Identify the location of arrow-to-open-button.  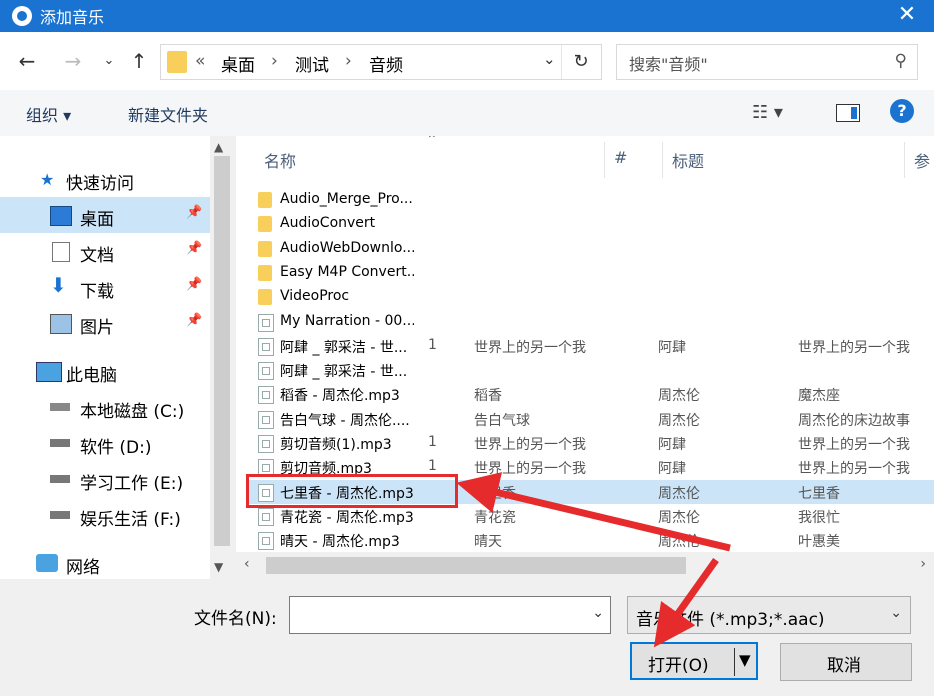
(686, 602).